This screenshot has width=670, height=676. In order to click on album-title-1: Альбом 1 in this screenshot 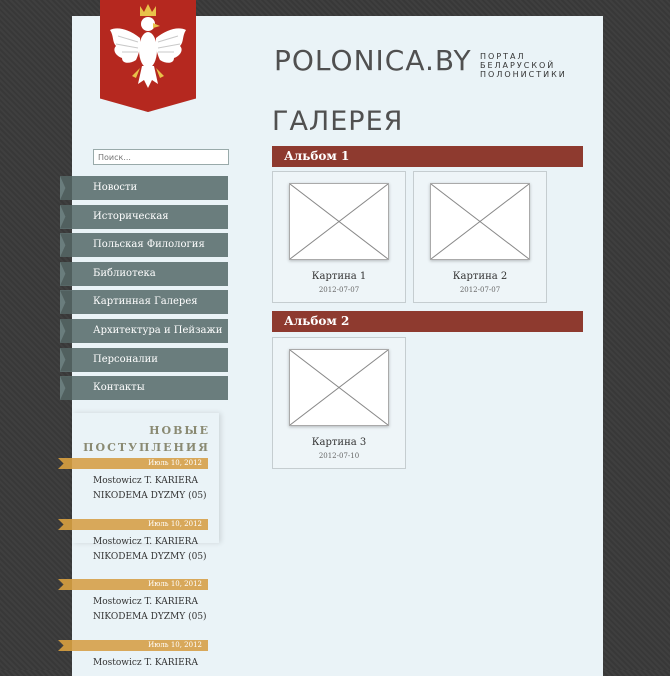, I will do `click(427, 156)`.